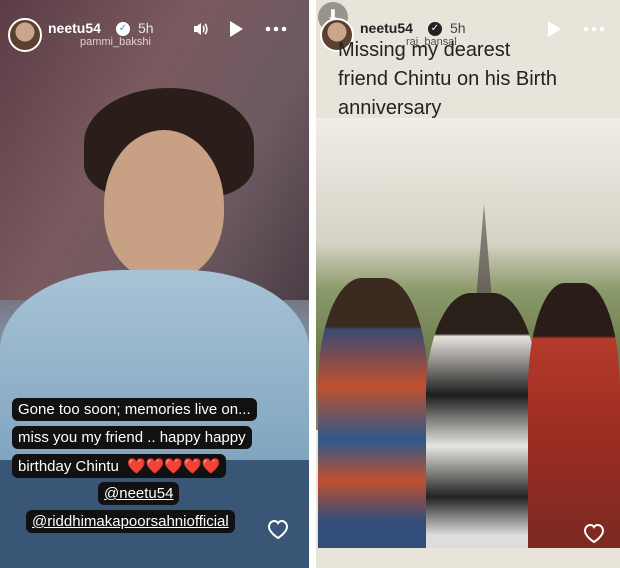 The height and width of the screenshot is (568, 620). What do you see at coordinates (390, 108) in the screenshot?
I see `story-text-line-3: anniversary` at bounding box center [390, 108].